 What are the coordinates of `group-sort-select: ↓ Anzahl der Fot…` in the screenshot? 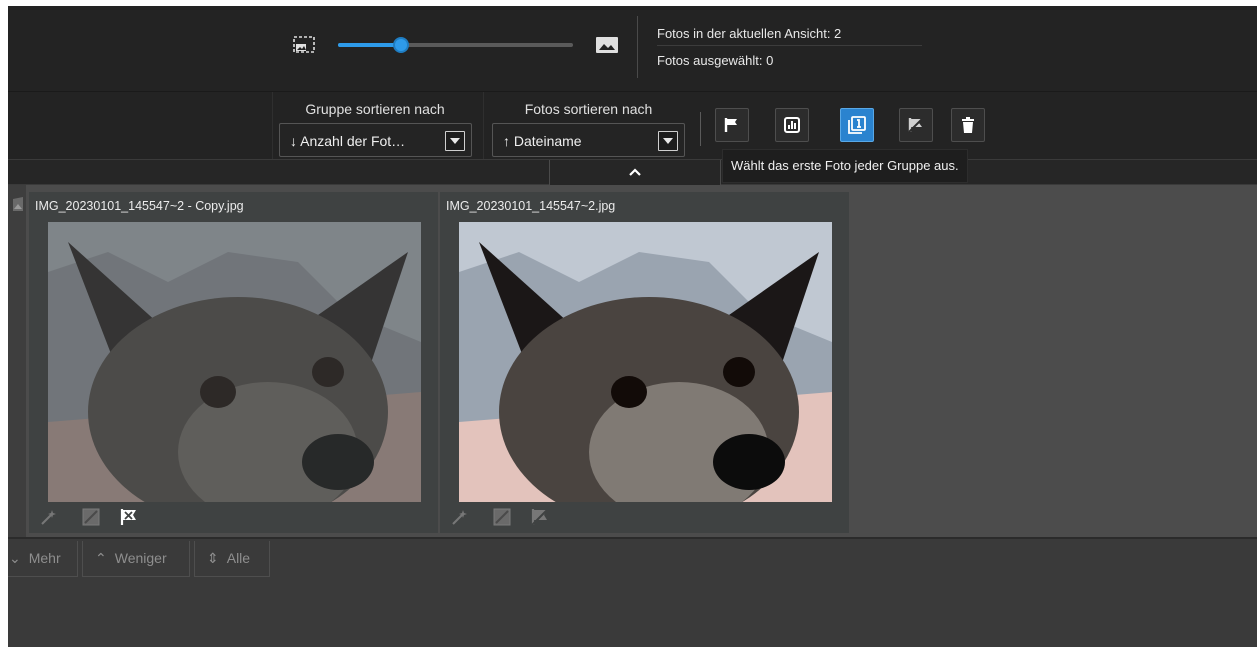 It's located at (375, 140).